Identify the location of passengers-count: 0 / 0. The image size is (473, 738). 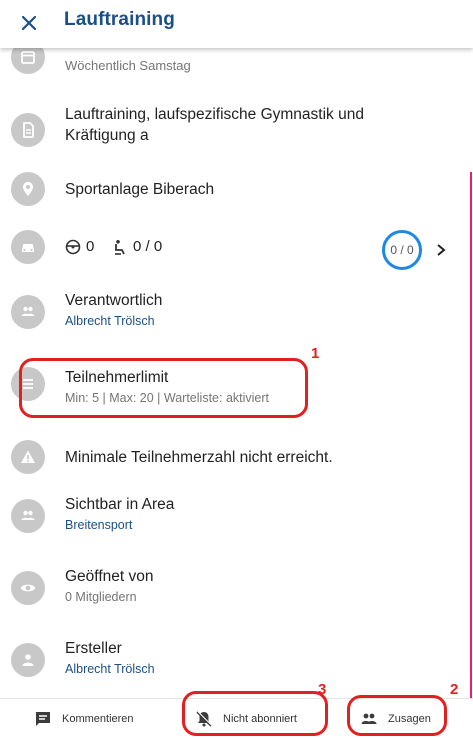
(148, 246).